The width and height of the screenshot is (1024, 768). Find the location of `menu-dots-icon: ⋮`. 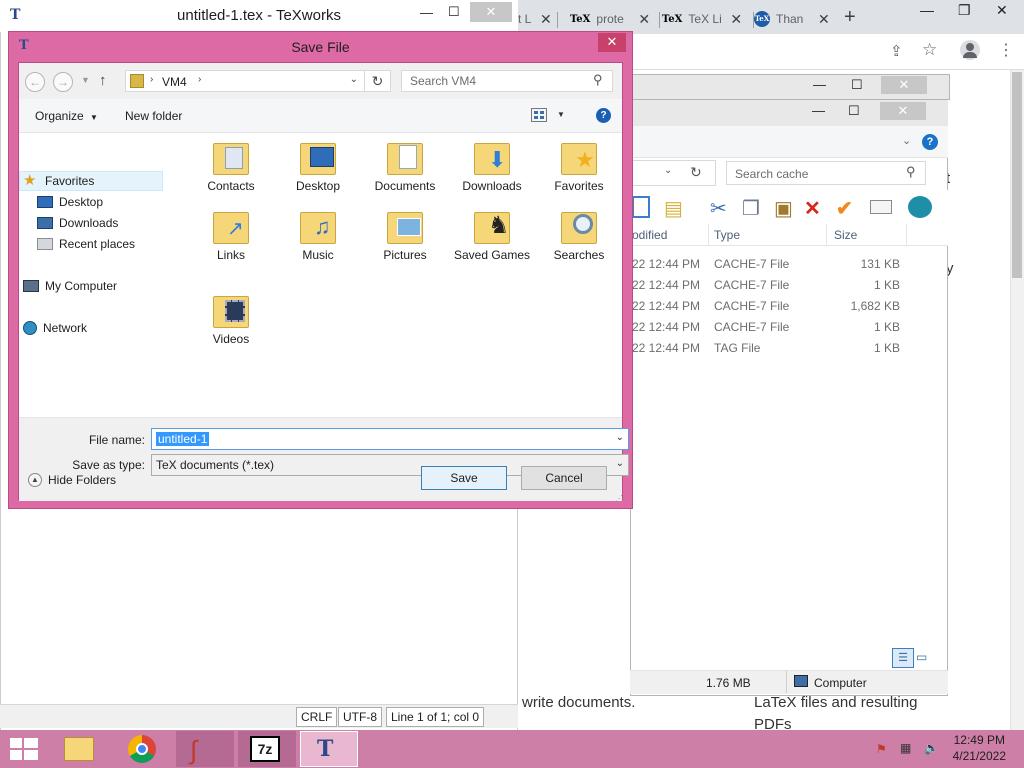

menu-dots-icon: ⋮ is located at coordinates (1006, 50).